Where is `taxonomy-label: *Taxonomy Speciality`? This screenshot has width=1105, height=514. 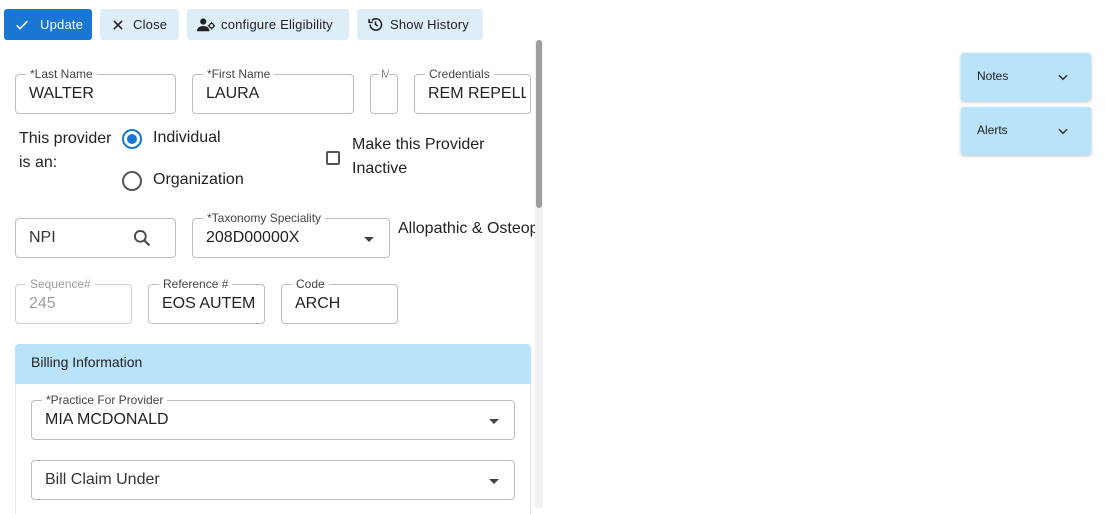
taxonomy-label: *Taxonomy Speciality is located at coordinates (264, 218).